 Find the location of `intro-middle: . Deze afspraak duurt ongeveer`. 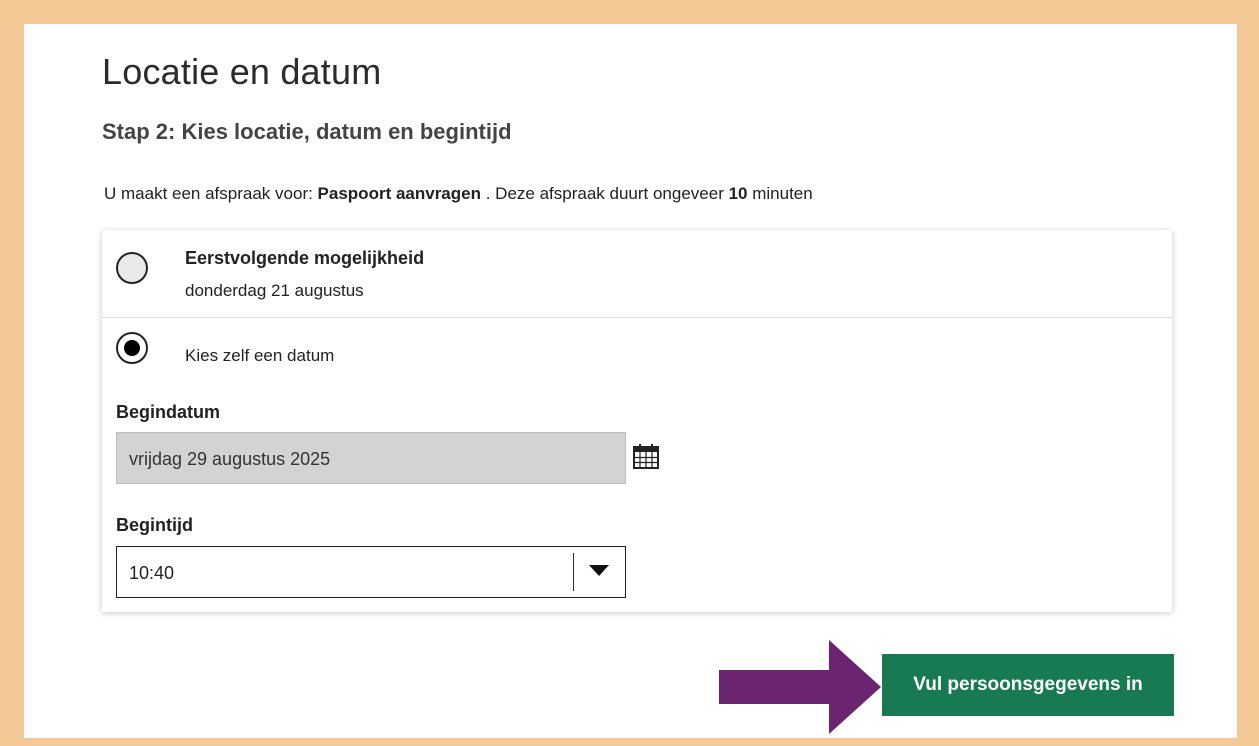

intro-middle: . Deze afspraak duurt ongeveer is located at coordinates (605, 193).